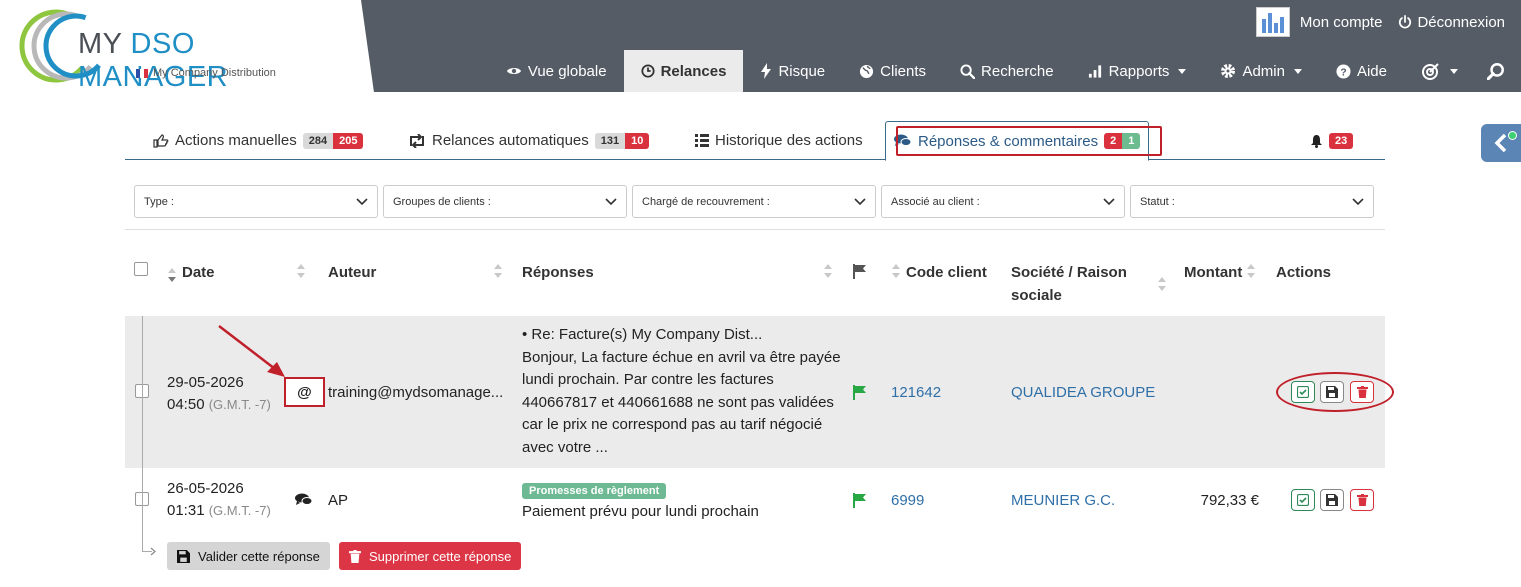  I want to click on validate-reply-button: Valider cette réponse, so click(248, 556).